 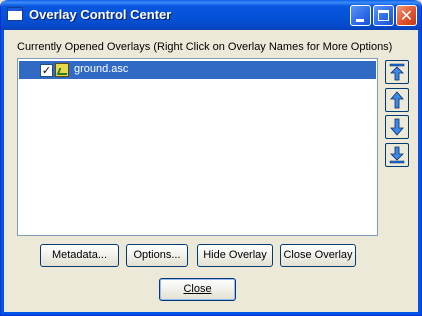 I want to click on close-button: Close, so click(x=197, y=289).